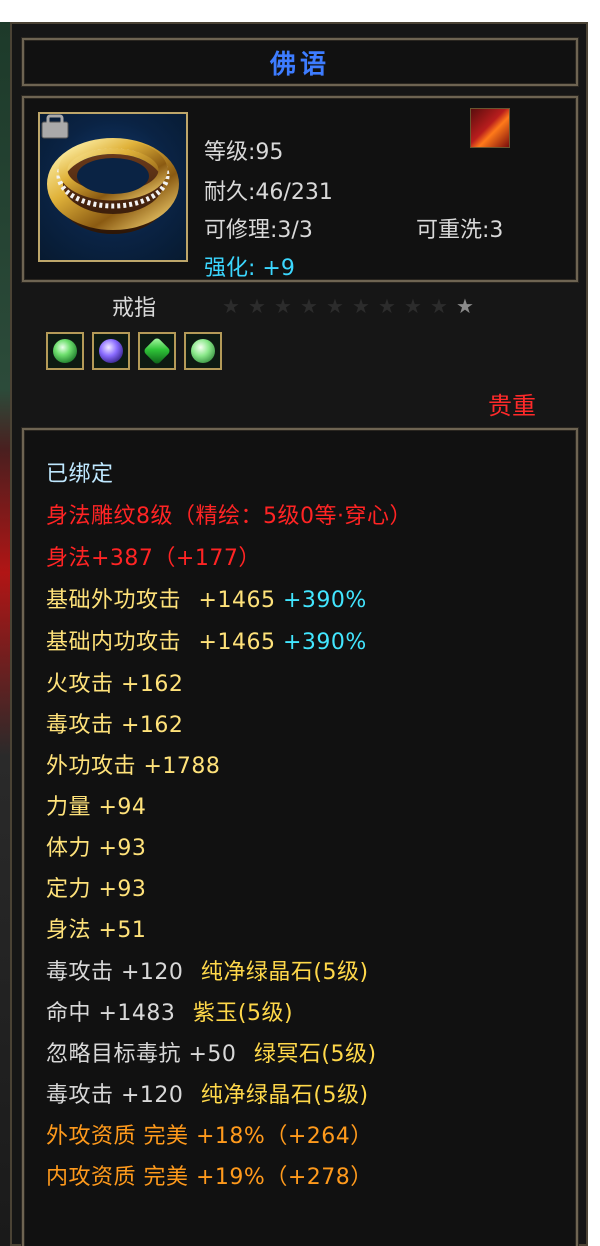 This screenshot has height=1246, width=600. What do you see at coordinates (134, 351) in the screenshot?
I see `gem-sockets` at bounding box center [134, 351].